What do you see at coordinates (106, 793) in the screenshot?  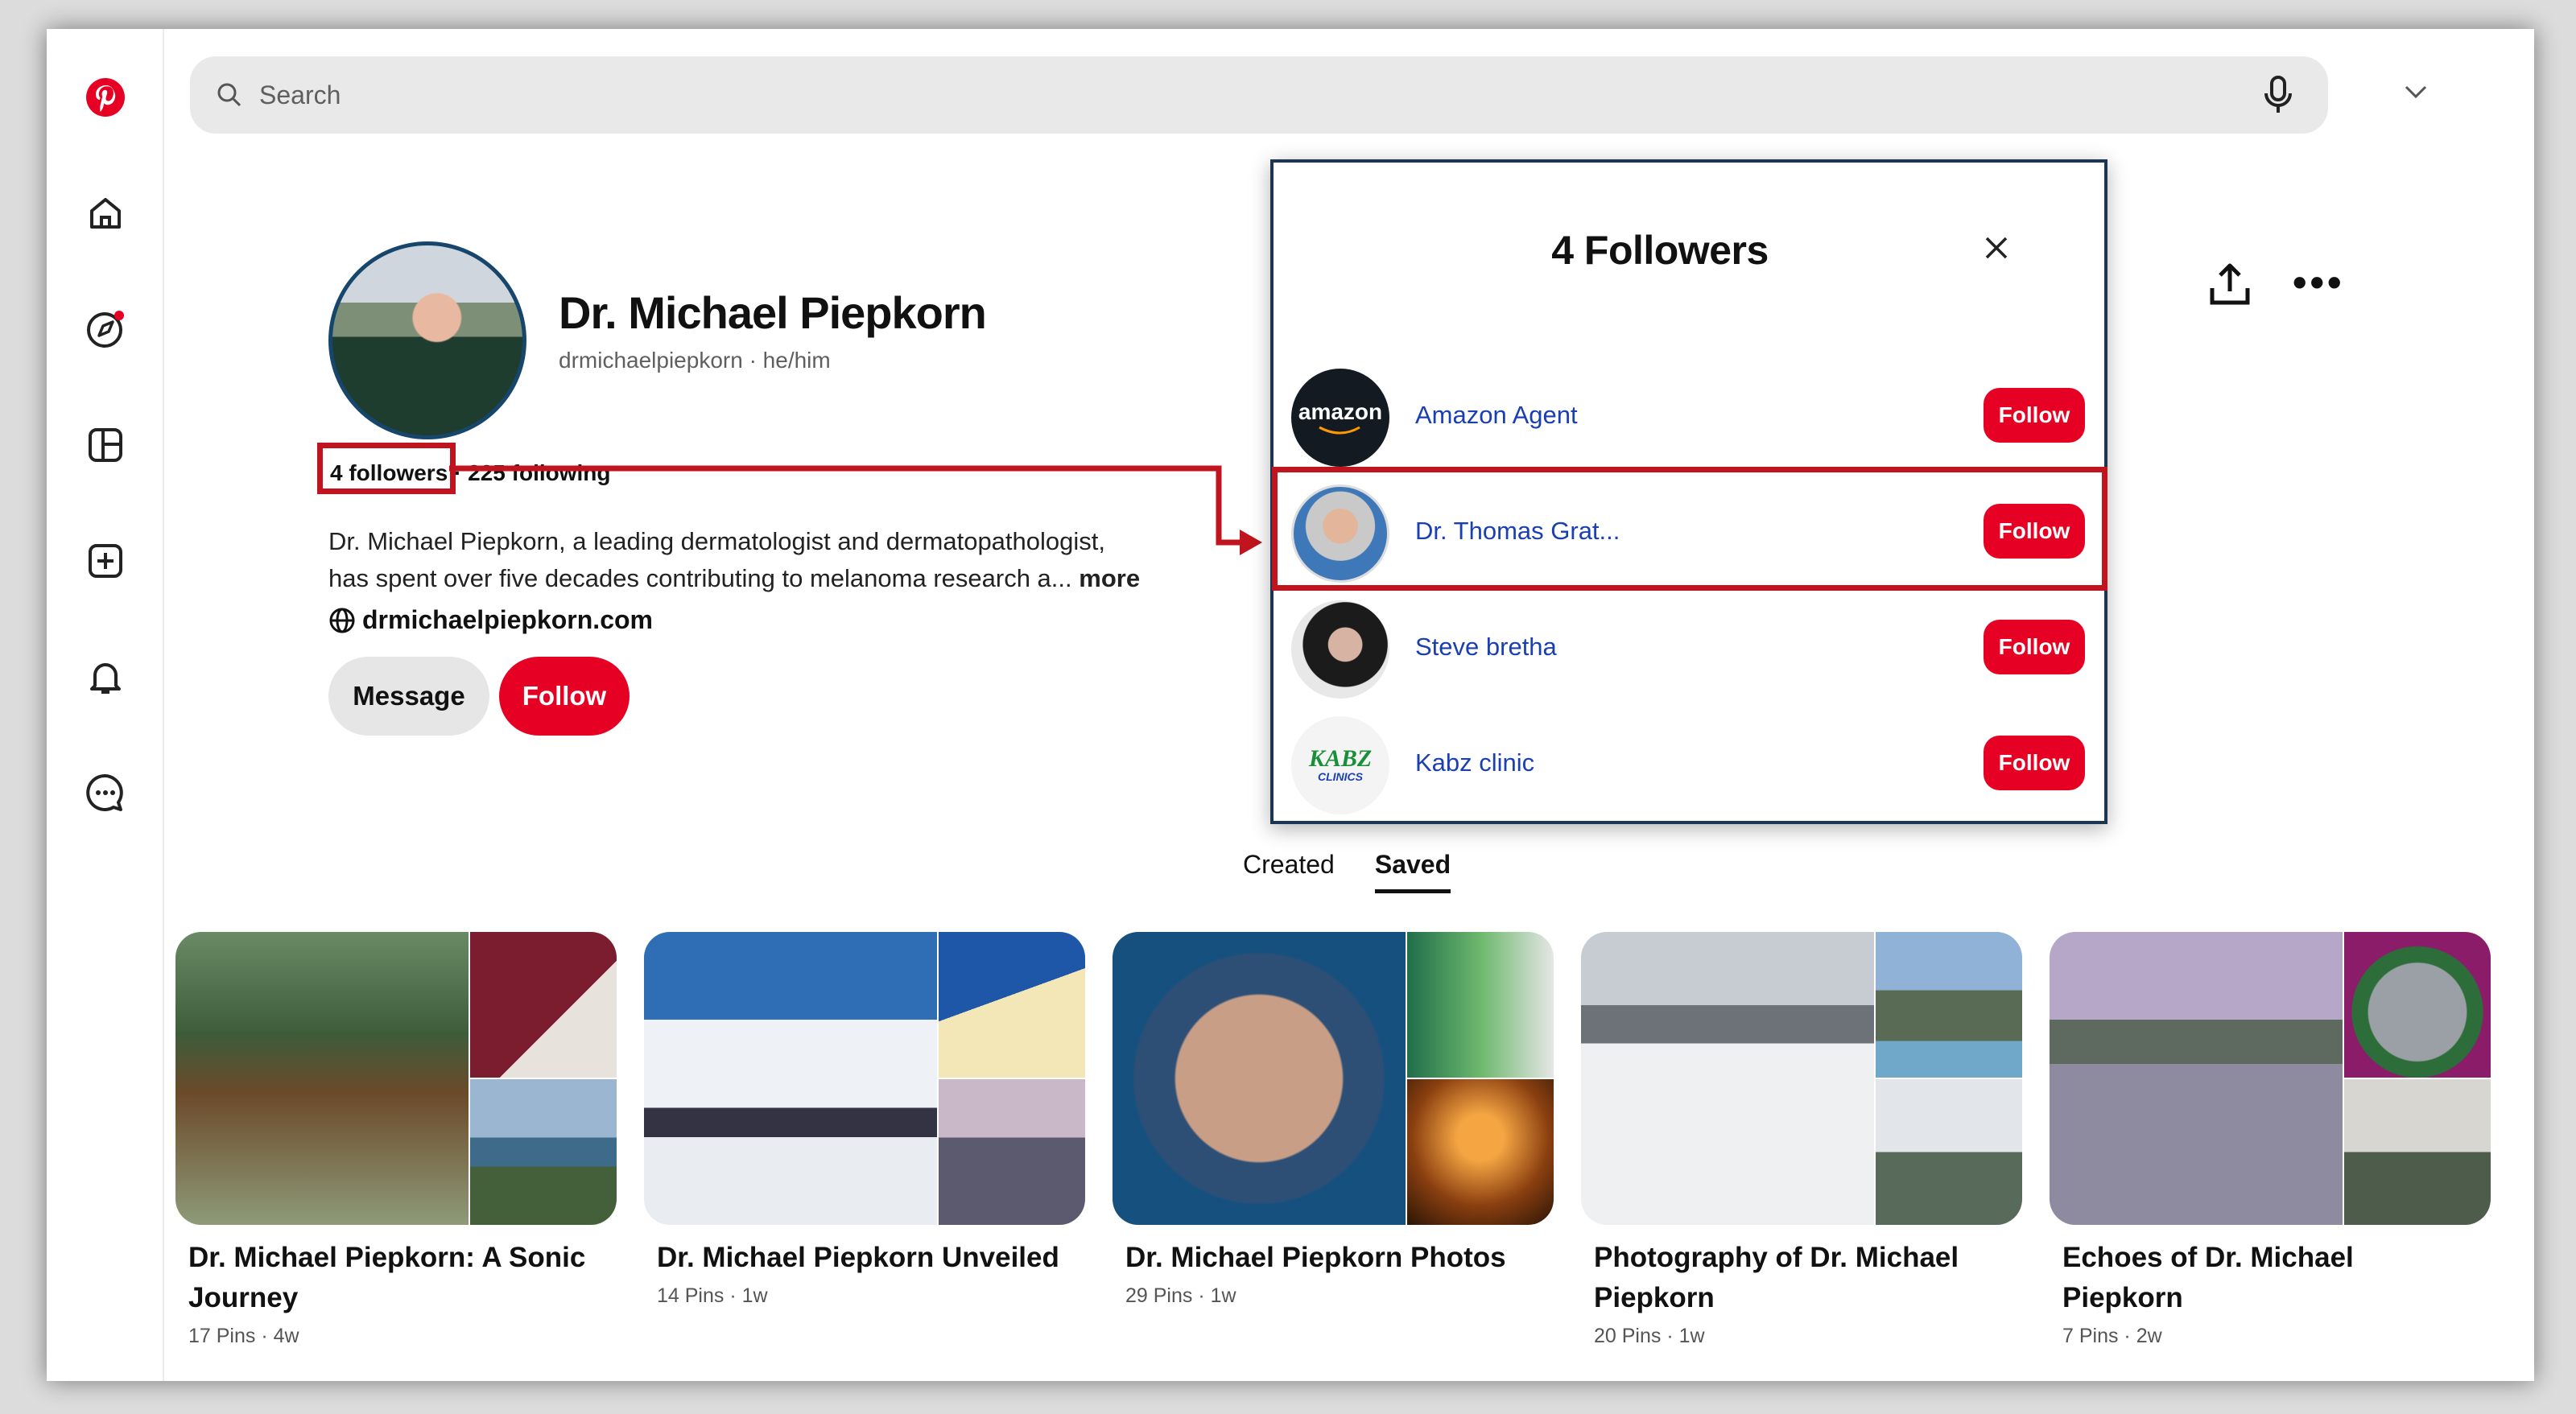 I see `messages-icon` at bounding box center [106, 793].